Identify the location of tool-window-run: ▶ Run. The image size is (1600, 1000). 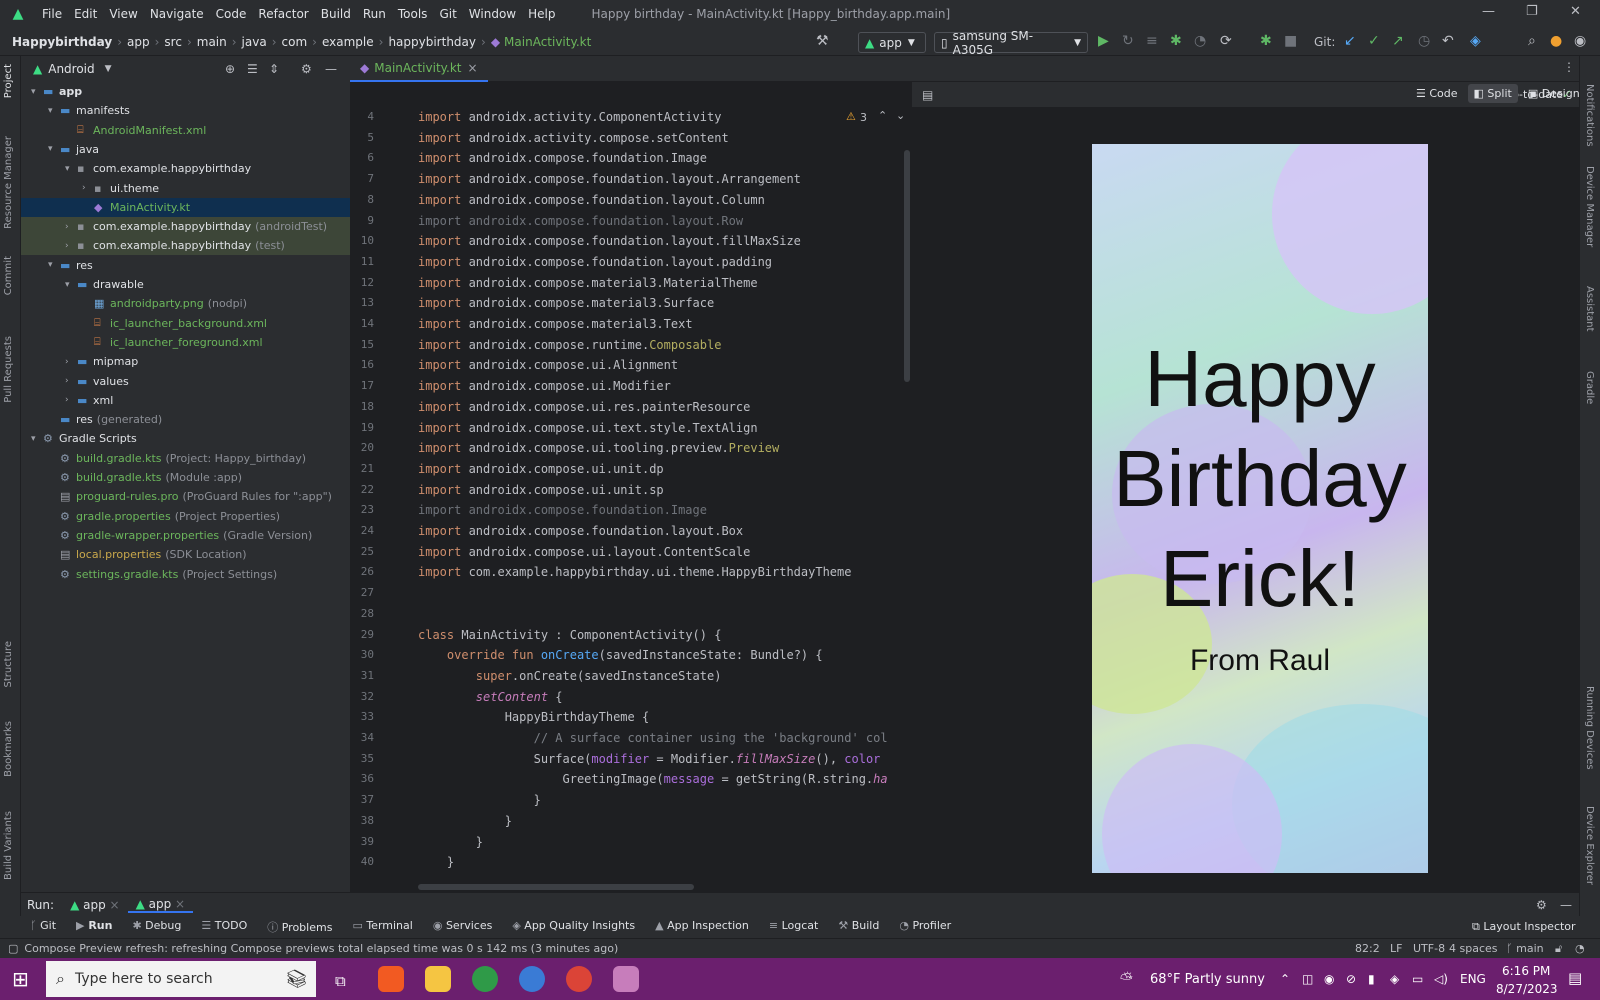
(94, 927).